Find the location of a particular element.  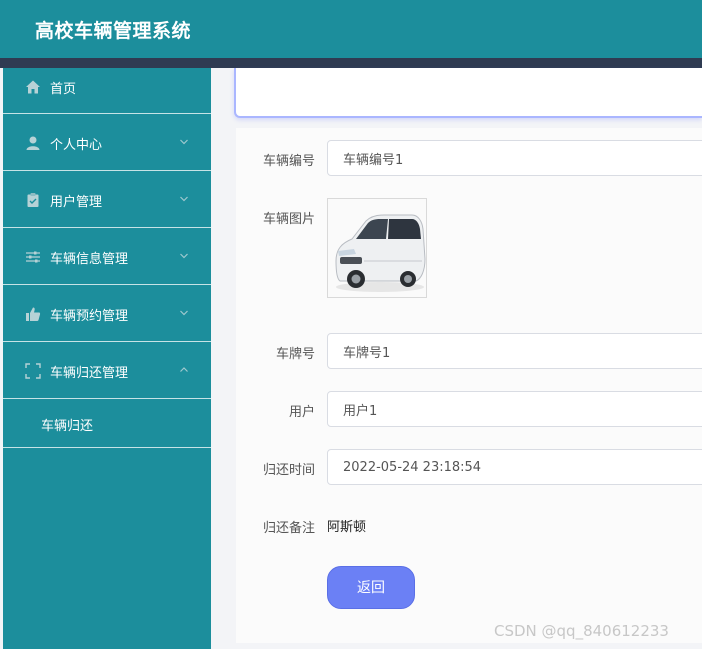

sidebar-item-home: 首页 is located at coordinates (107, 91).